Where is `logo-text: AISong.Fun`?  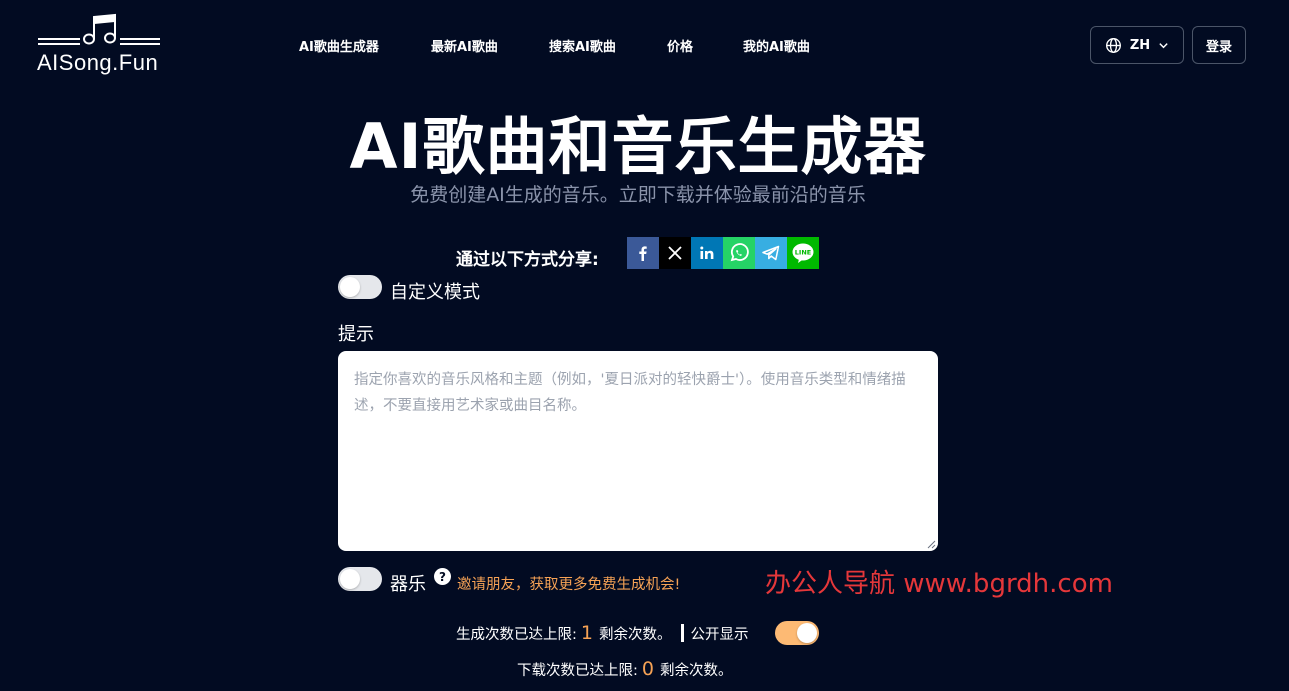 logo-text: AISong.Fun is located at coordinates (98, 62).